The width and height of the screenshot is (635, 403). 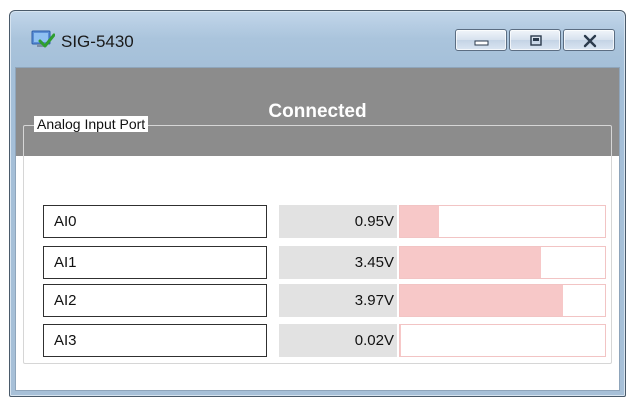 I want to click on port-name-field: AI1, so click(x=155, y=262).